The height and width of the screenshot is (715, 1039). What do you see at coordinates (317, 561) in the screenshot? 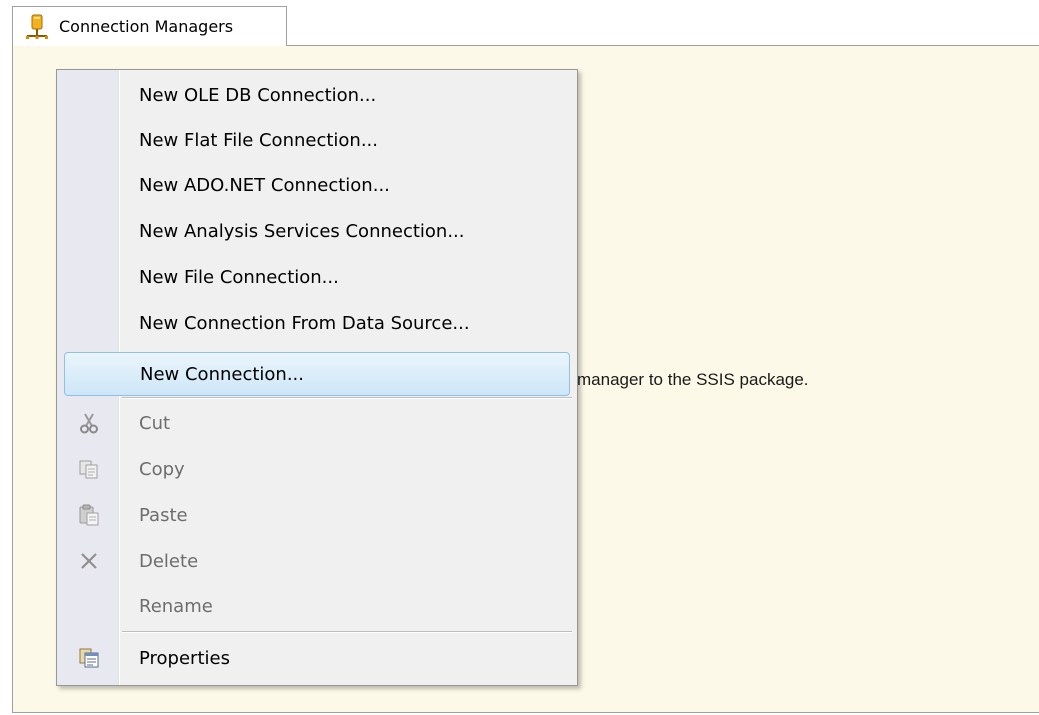
I see `menu-item-delete: Delete` at bounding box center [317, 561].